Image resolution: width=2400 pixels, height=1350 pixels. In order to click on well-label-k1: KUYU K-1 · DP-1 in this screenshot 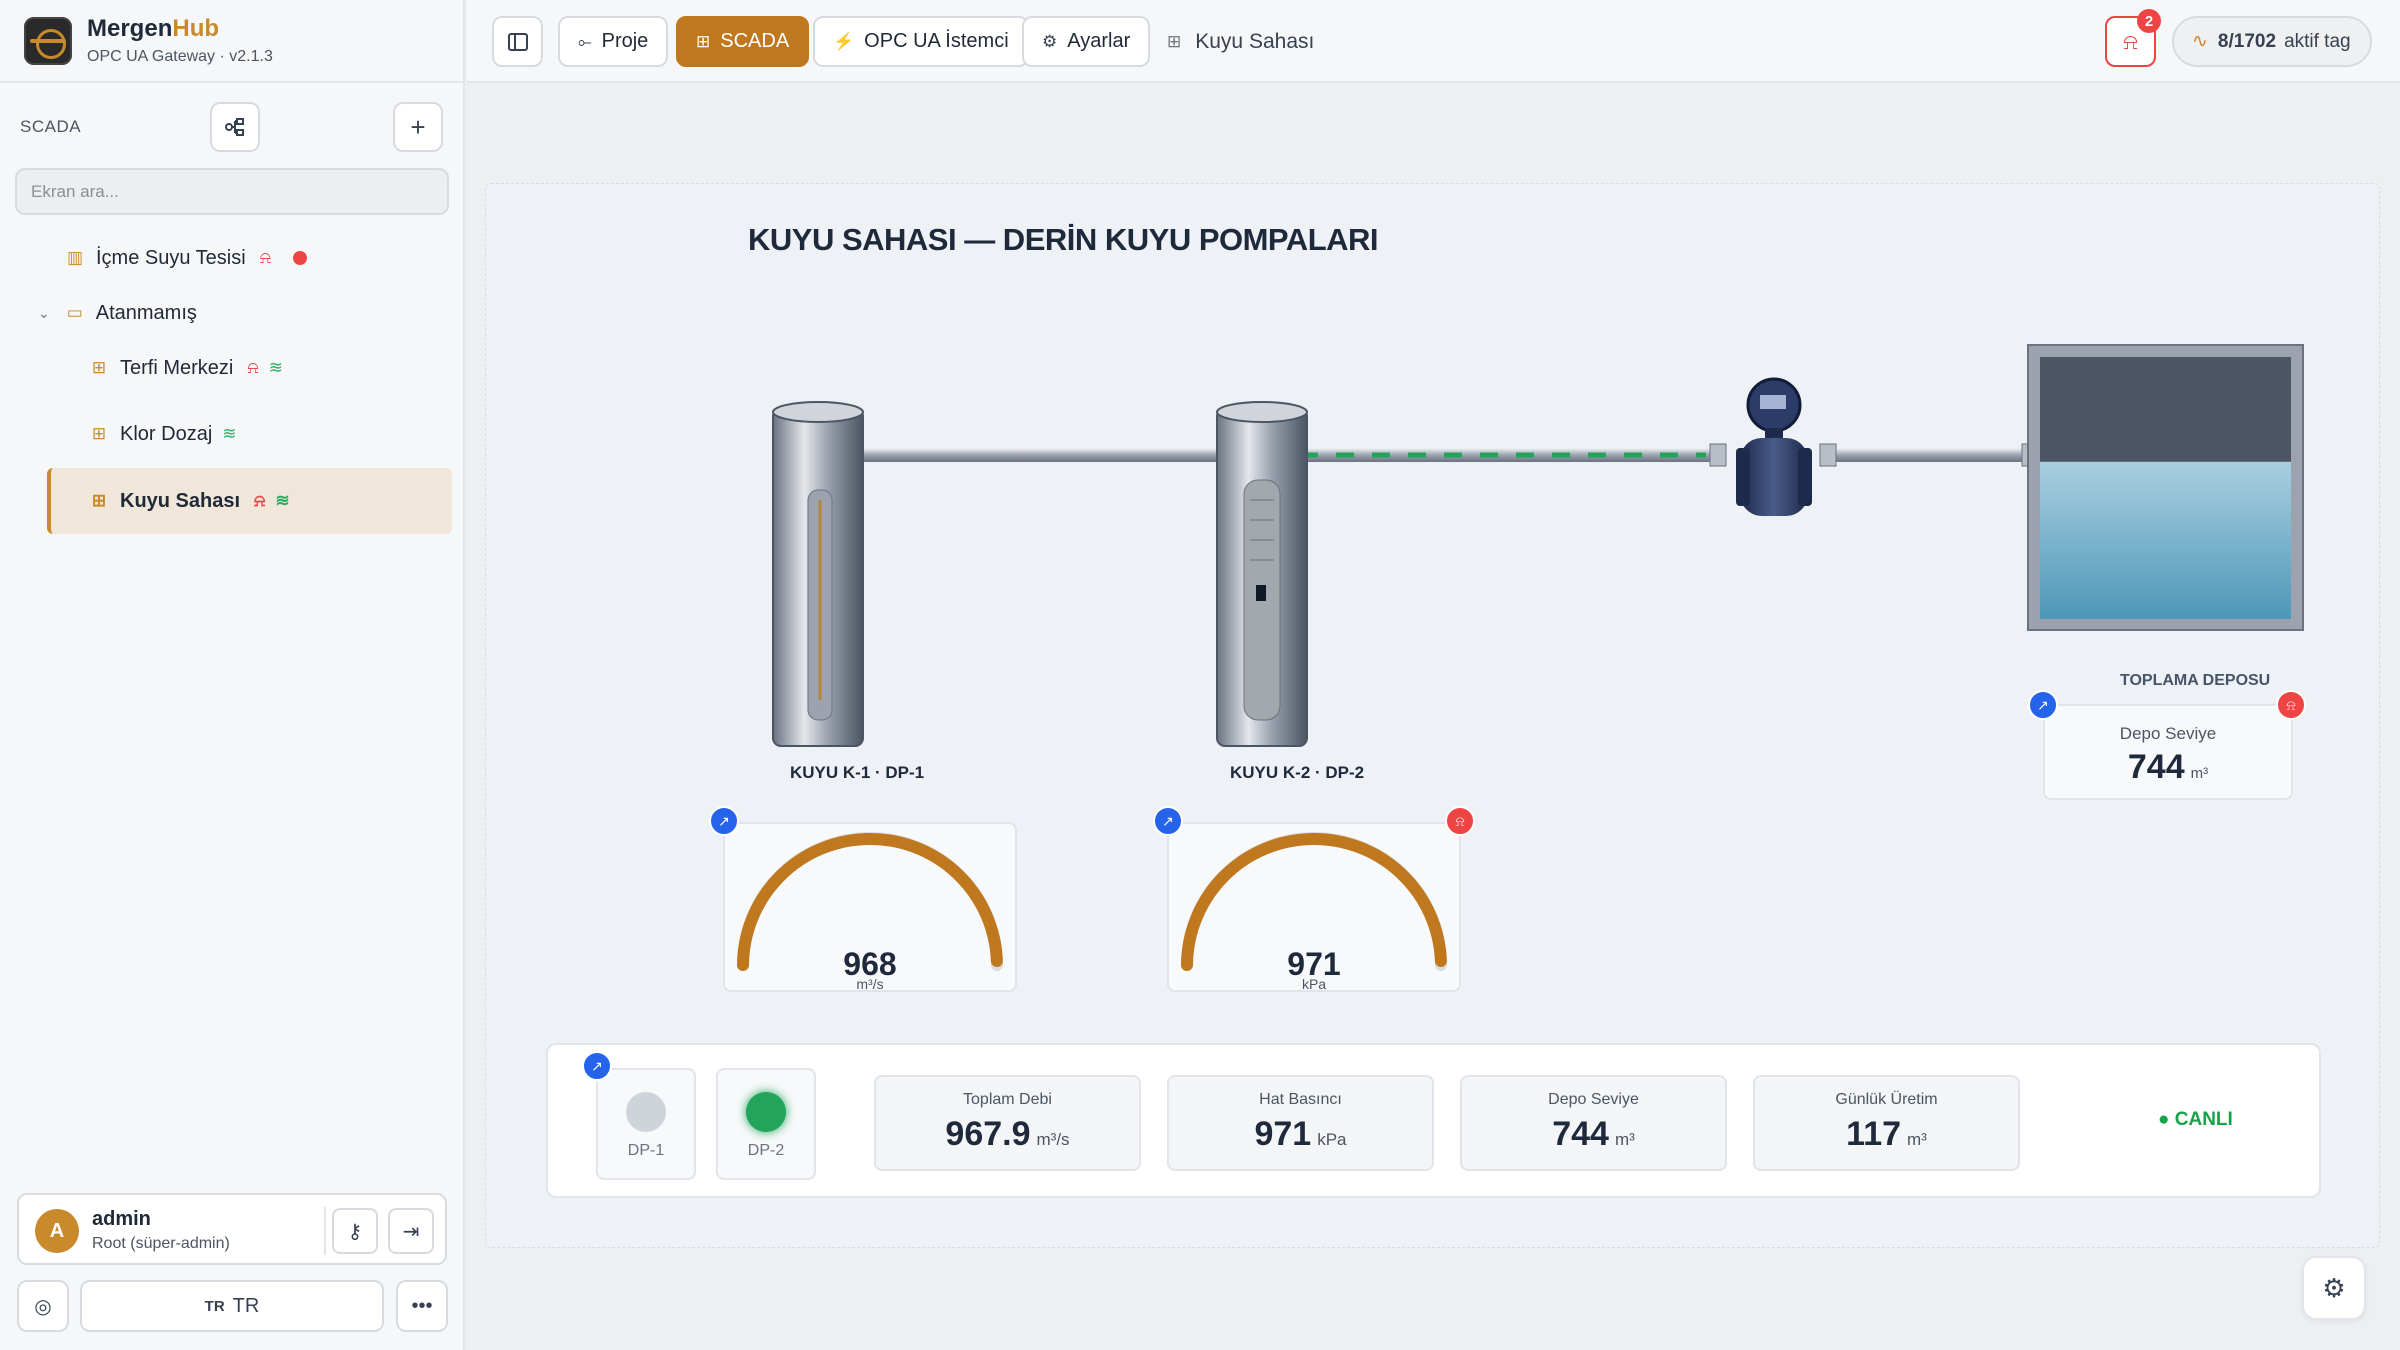, I will do `click(857, 772)`.